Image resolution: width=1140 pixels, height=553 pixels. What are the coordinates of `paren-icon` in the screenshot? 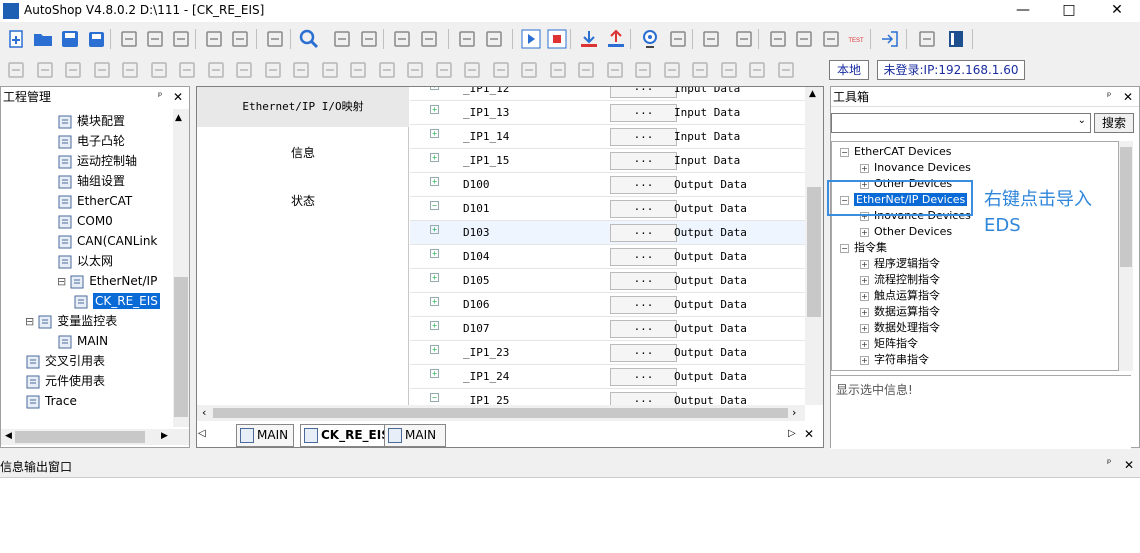 It's located at (586, 70).